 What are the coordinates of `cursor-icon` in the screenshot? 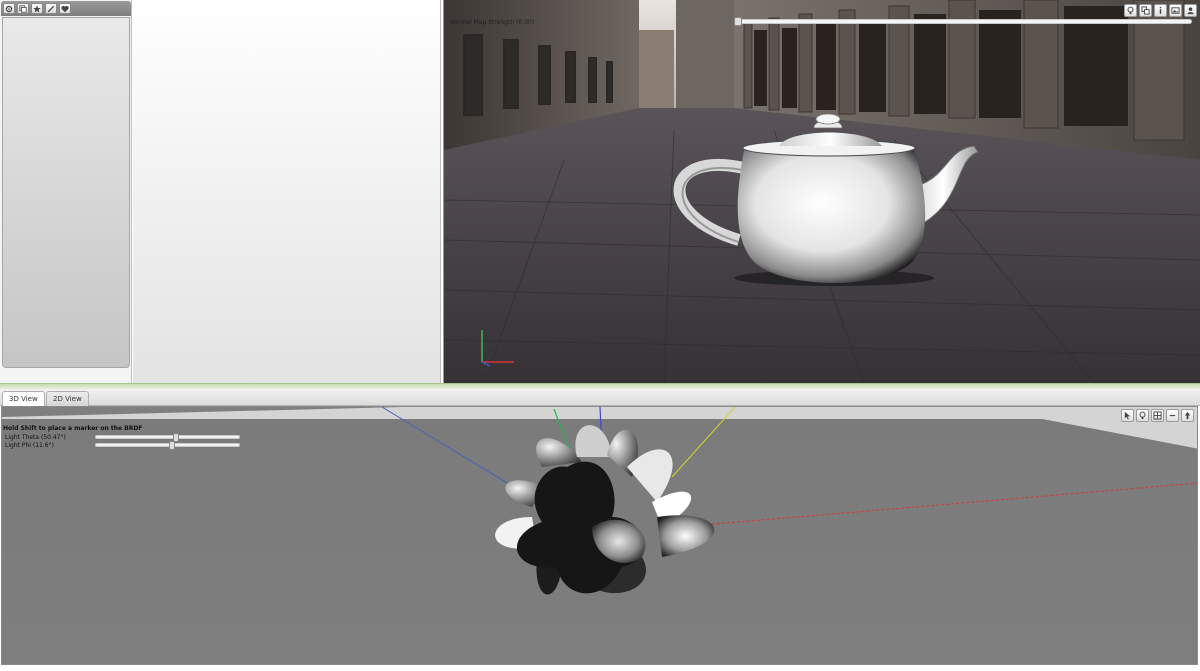 It's located at (1127, 415).